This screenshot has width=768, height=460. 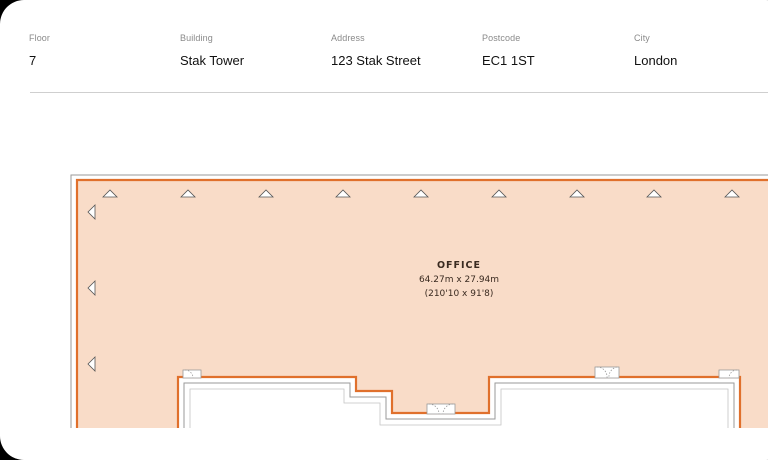 I want to click on room-size-metric: 64.27m x 27.94m, so click(x=459, y=280).